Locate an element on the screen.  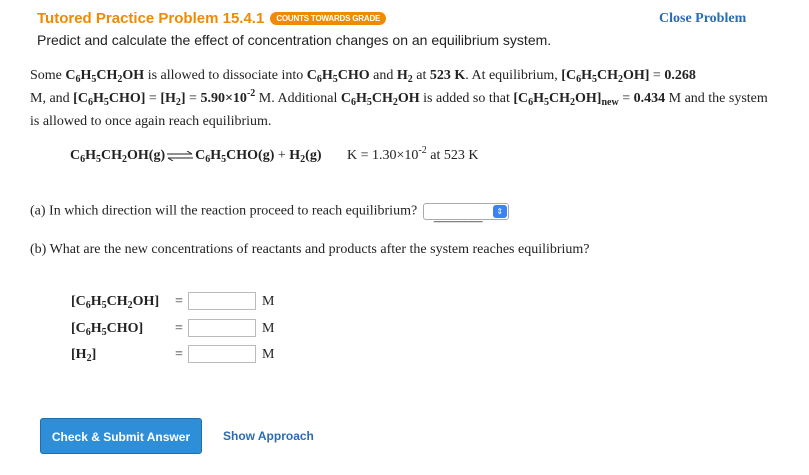
concentration-input-hydrogen is located at coordinates (222, 354).